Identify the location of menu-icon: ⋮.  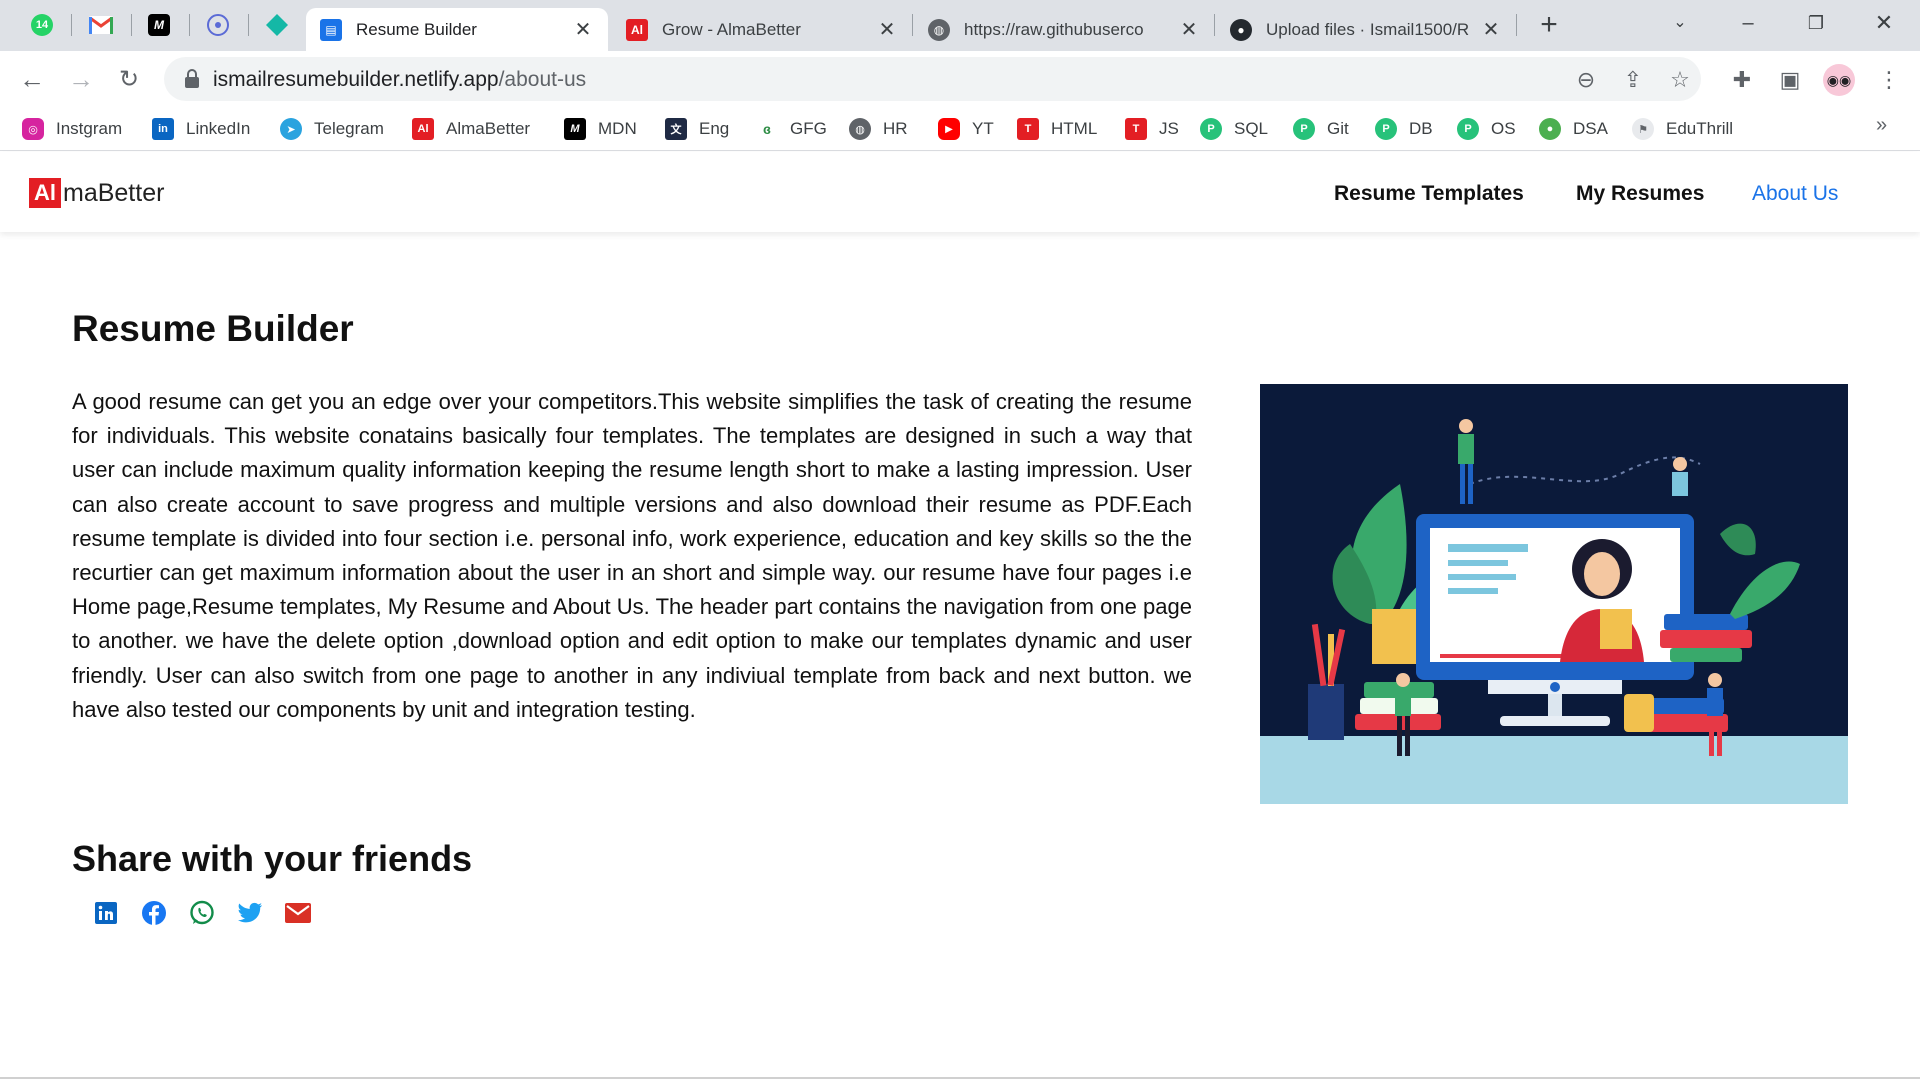
(1889, 79).